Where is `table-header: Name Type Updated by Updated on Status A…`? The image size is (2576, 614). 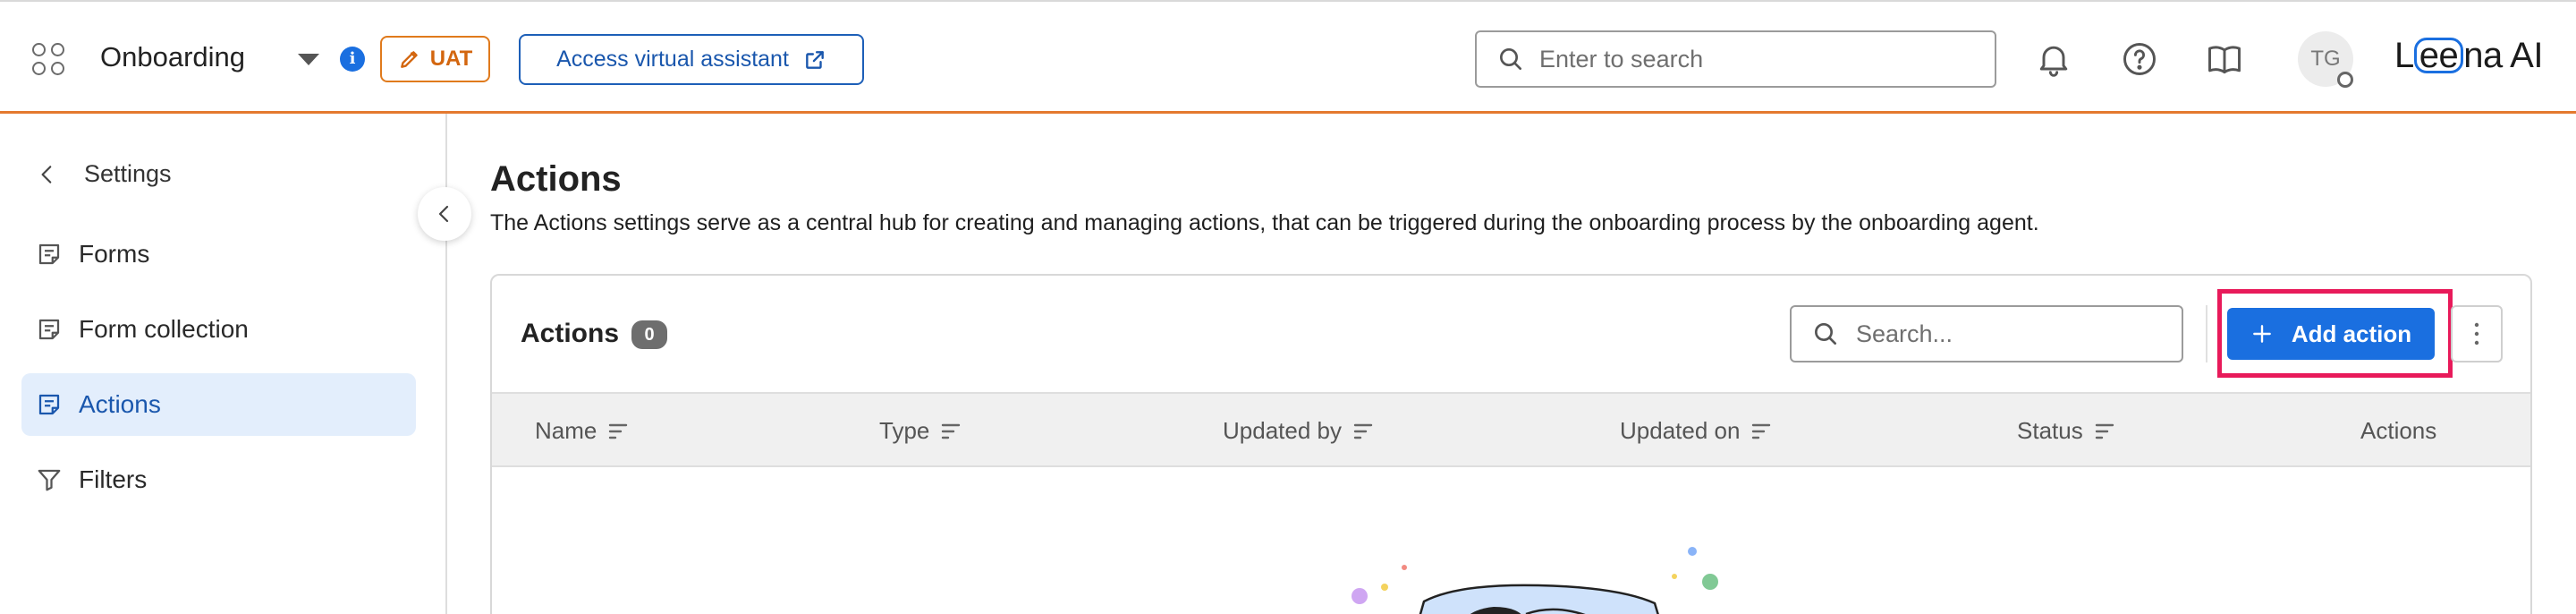 table-header: Name Type Updated by Updated on Status A… is located at coordinates (1511, 429).